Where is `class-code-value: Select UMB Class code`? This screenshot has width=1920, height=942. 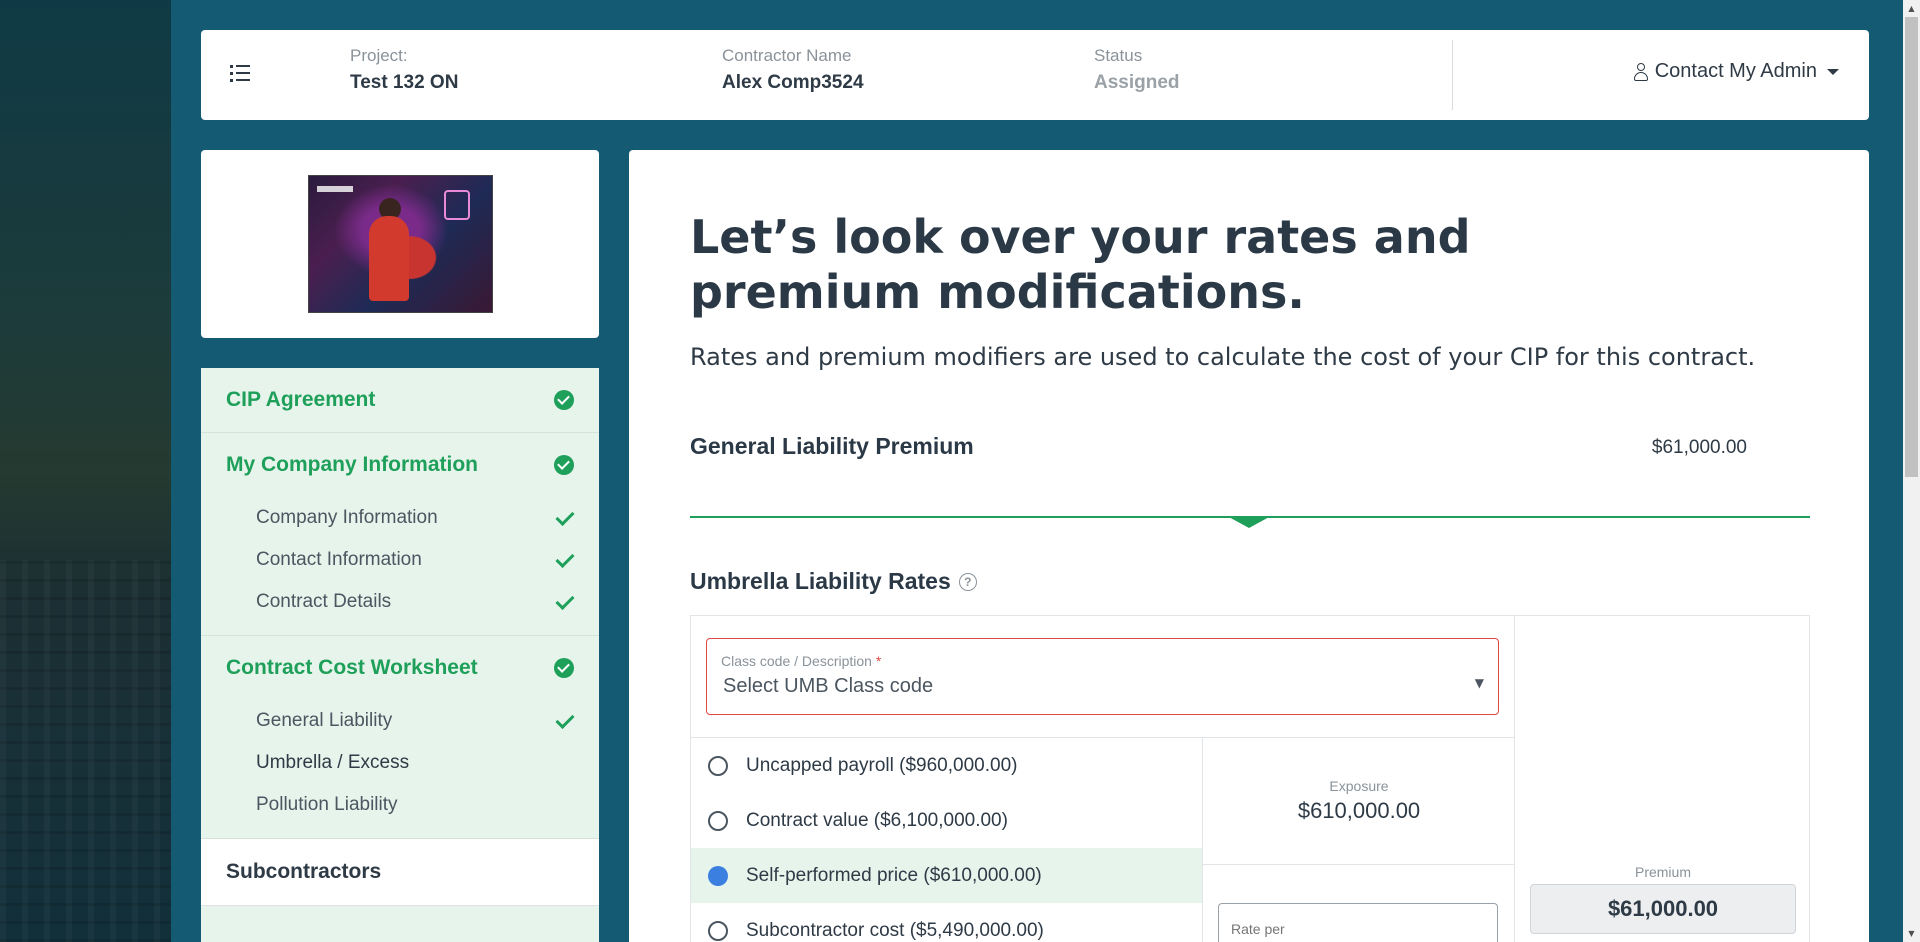 class-code-value: Select UMB Class code is located at coordinates (828, 686).